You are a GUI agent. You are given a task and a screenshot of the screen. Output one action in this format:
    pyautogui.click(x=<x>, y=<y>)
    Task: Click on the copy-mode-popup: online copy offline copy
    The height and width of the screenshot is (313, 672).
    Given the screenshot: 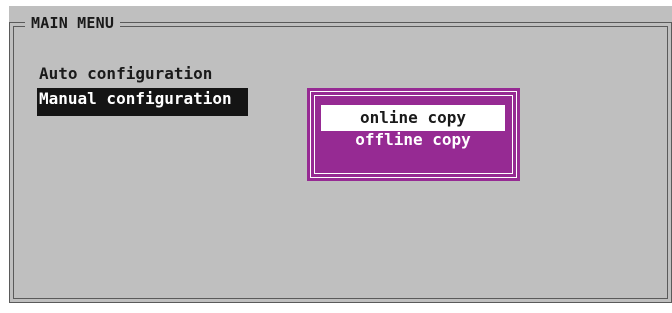 What is the action you would take?
    pyautogui.click(x=413, y=134)
    